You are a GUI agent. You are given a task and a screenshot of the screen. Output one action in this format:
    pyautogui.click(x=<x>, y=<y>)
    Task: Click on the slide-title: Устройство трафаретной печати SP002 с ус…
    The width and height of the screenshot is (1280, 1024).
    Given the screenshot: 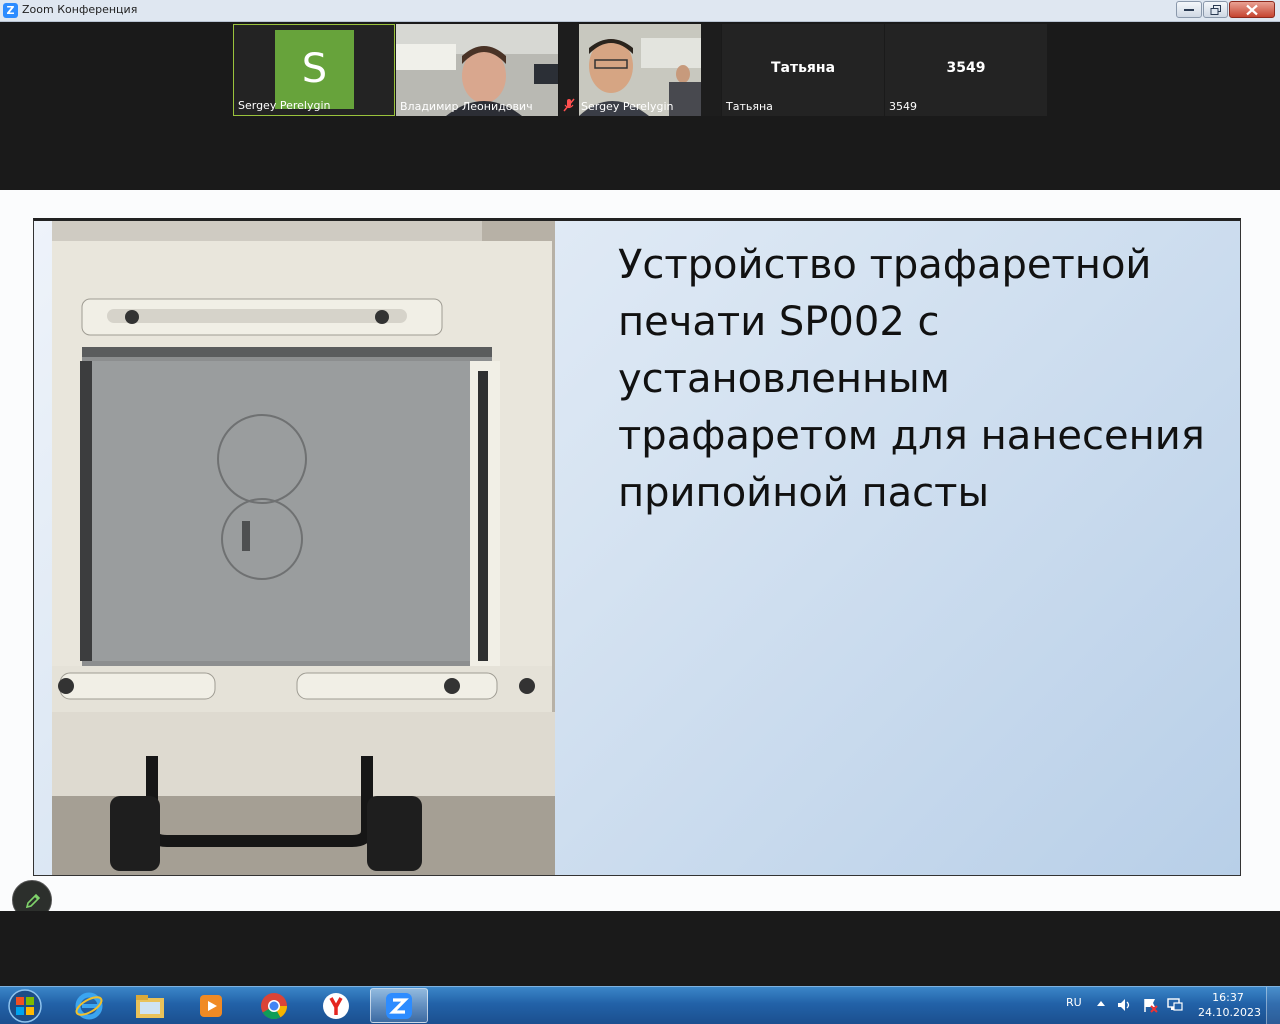 What is the action you would take?
    pyautogui.click(x=911, y=379)
    